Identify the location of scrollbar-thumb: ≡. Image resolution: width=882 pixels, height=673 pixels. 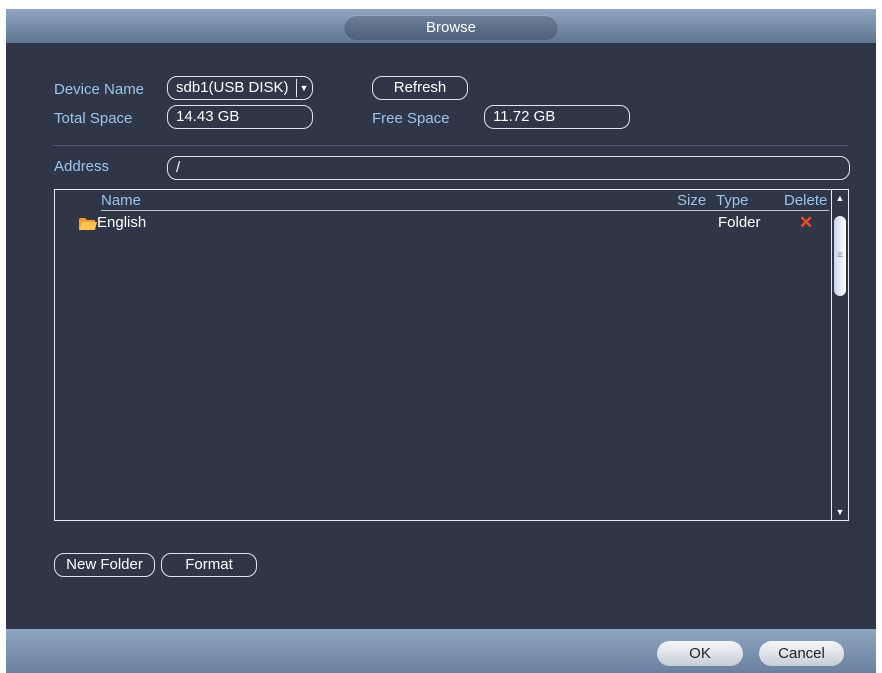
(840, 256).